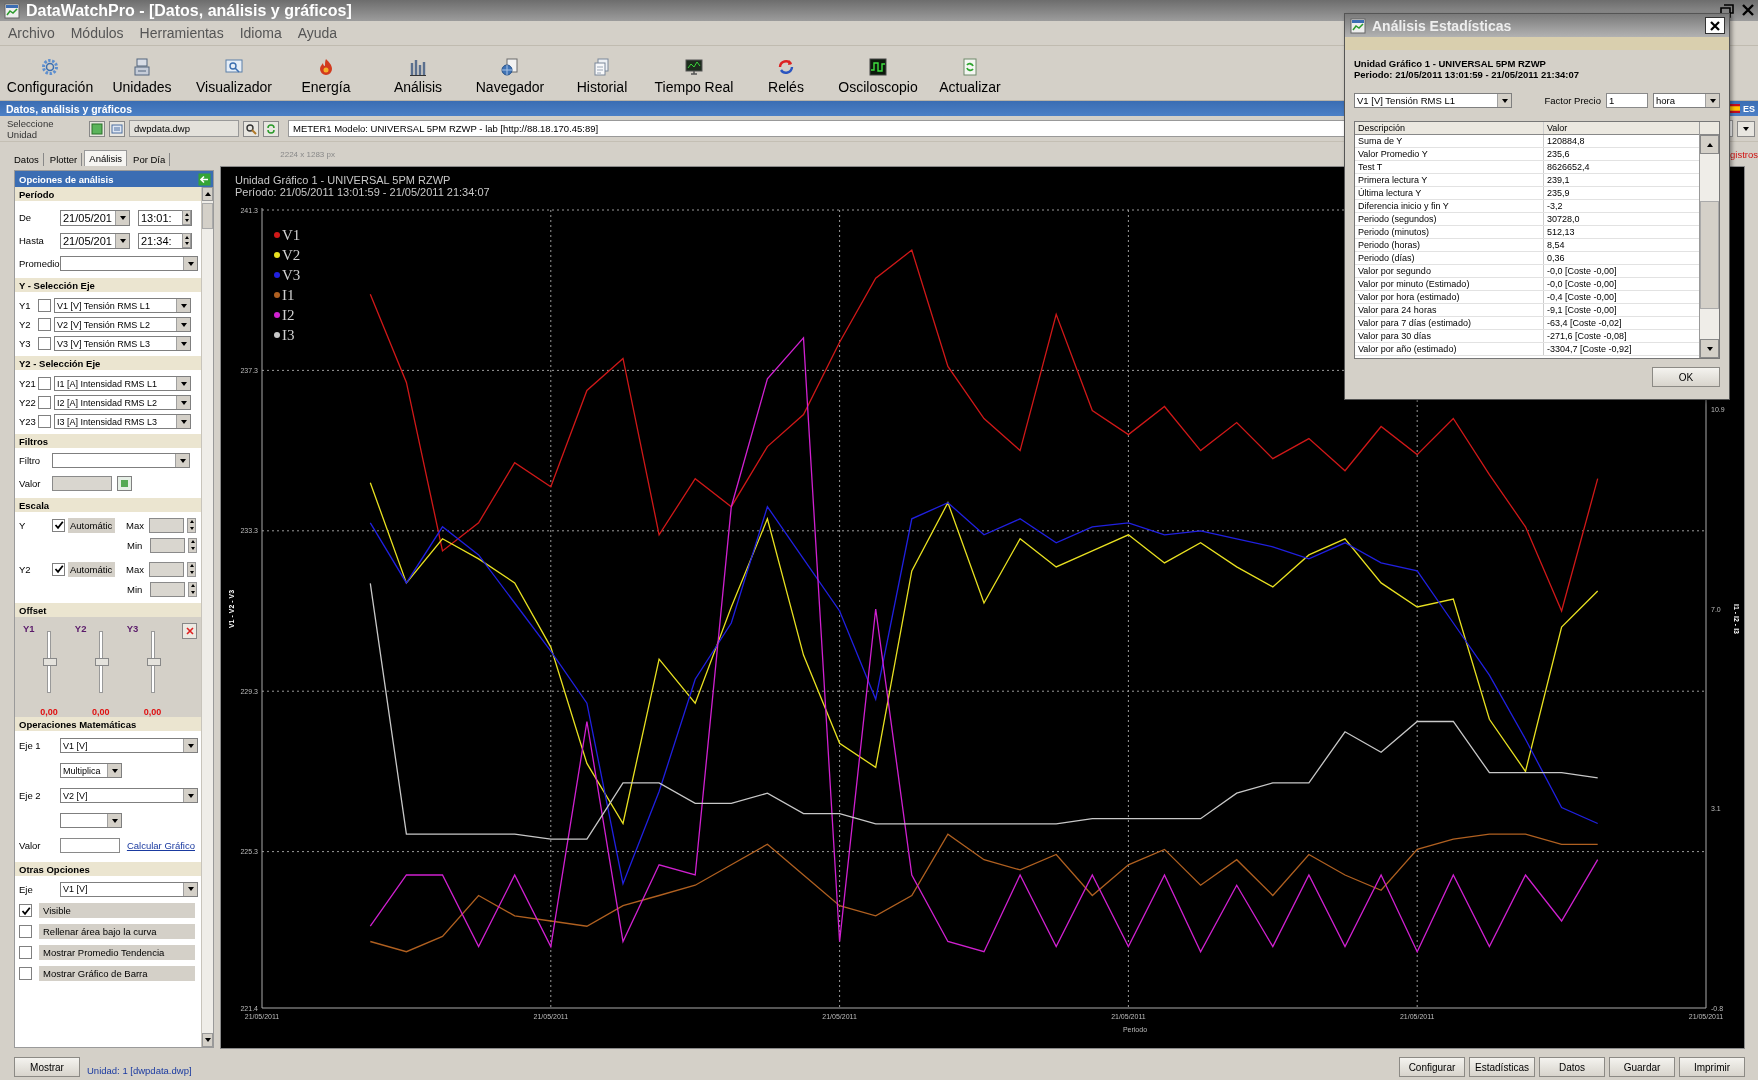  I want to click on field-label: Y22, so click(27, 402).